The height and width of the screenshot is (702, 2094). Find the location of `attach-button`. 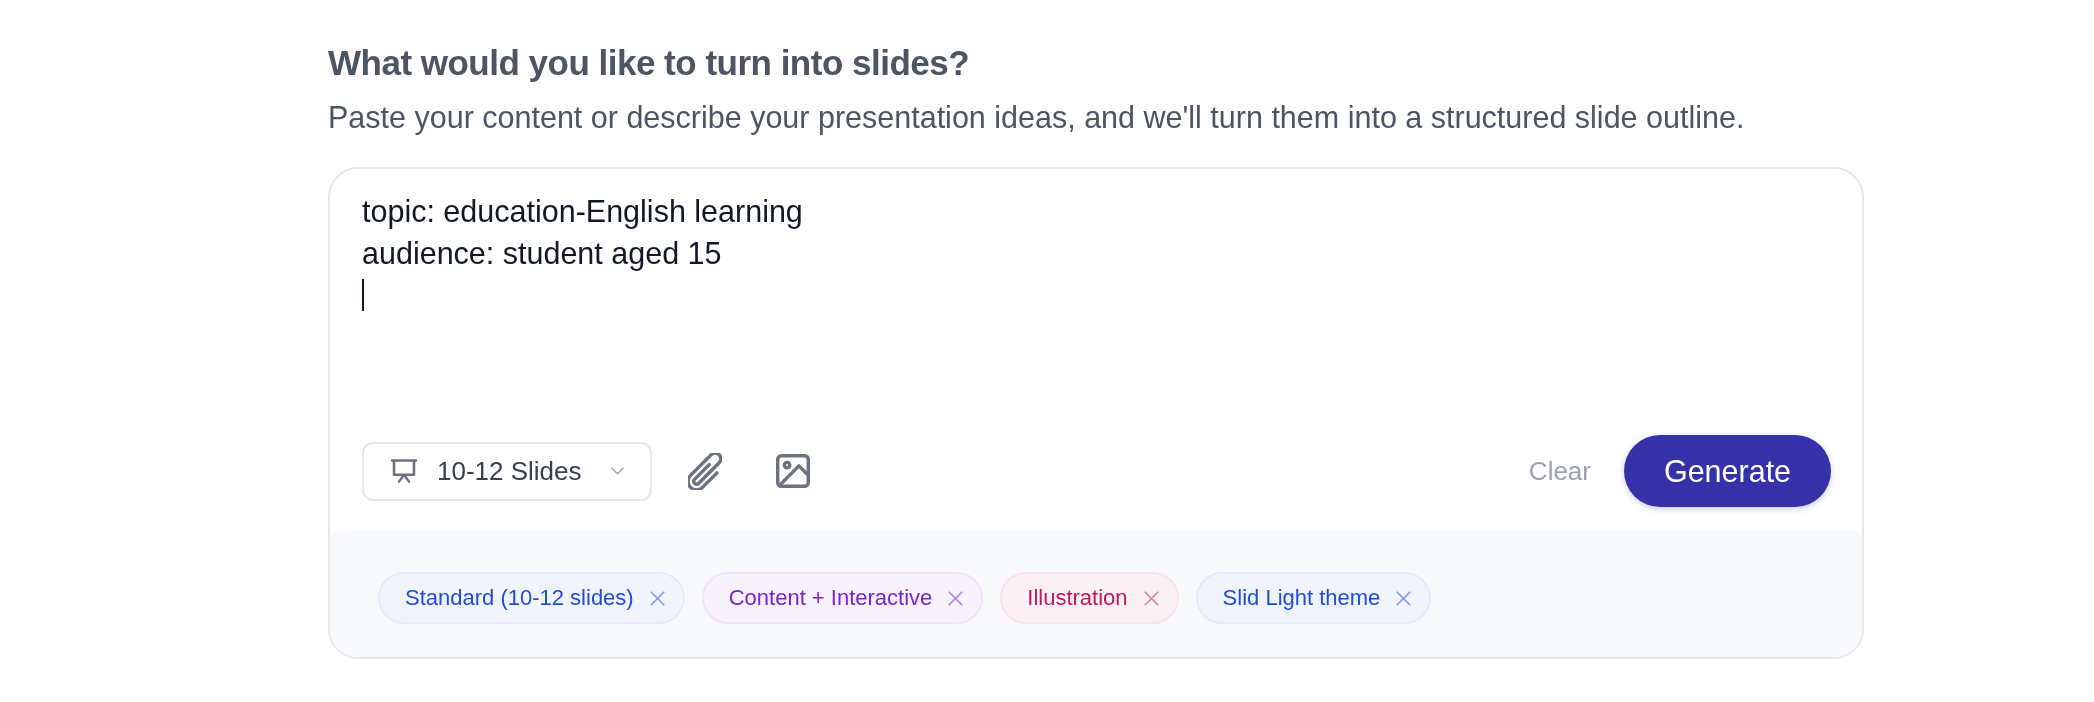

attach-button is located at coordinates (705, 471).